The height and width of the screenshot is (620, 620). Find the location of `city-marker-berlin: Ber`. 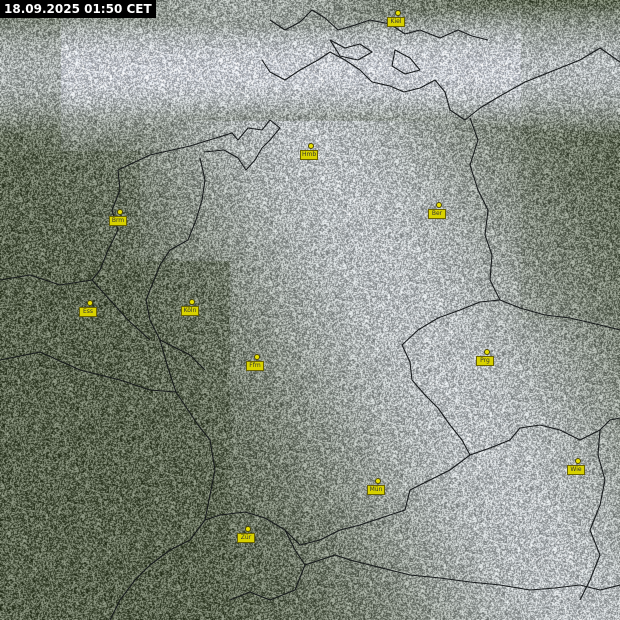

city-marker-berlin: Ber is located at coordinates (439, 213).